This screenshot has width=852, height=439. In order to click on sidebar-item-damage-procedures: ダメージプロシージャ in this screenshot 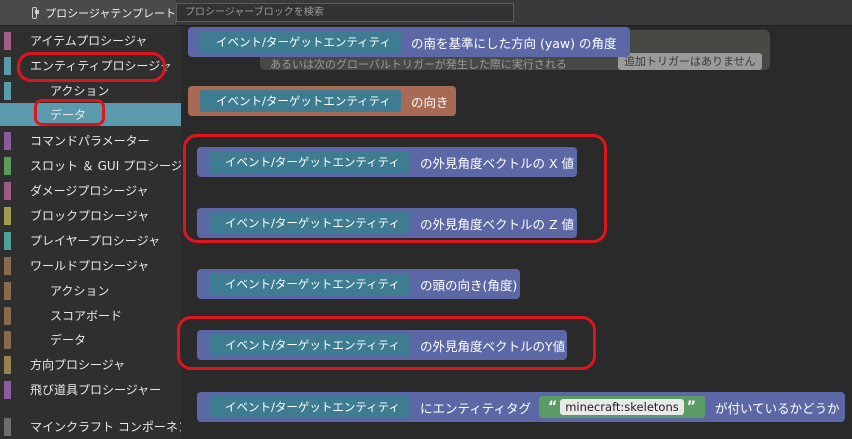, I will do `click(90, 190)`.